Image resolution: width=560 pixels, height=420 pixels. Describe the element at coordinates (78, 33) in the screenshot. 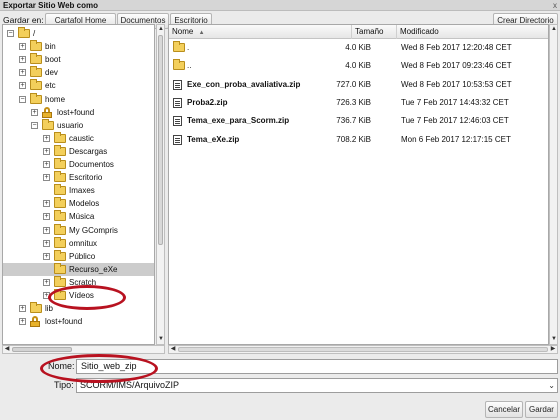

I see `tree-item: − /` at that location.